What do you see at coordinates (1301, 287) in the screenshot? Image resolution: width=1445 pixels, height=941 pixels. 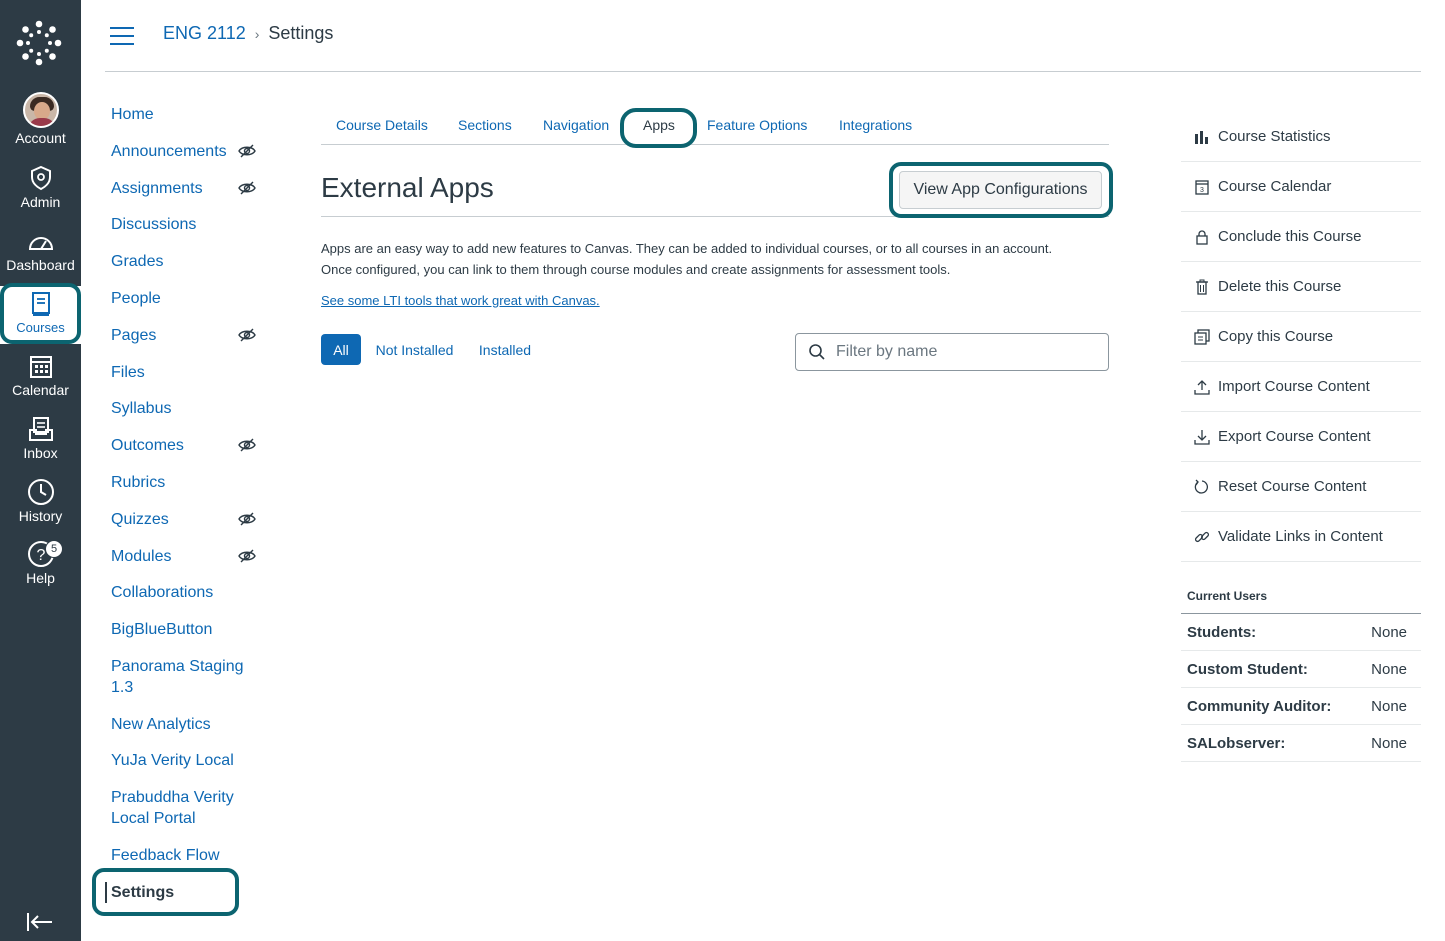 I see `delete-course-link: Delete this Course` at bounding box center [1301, 287].